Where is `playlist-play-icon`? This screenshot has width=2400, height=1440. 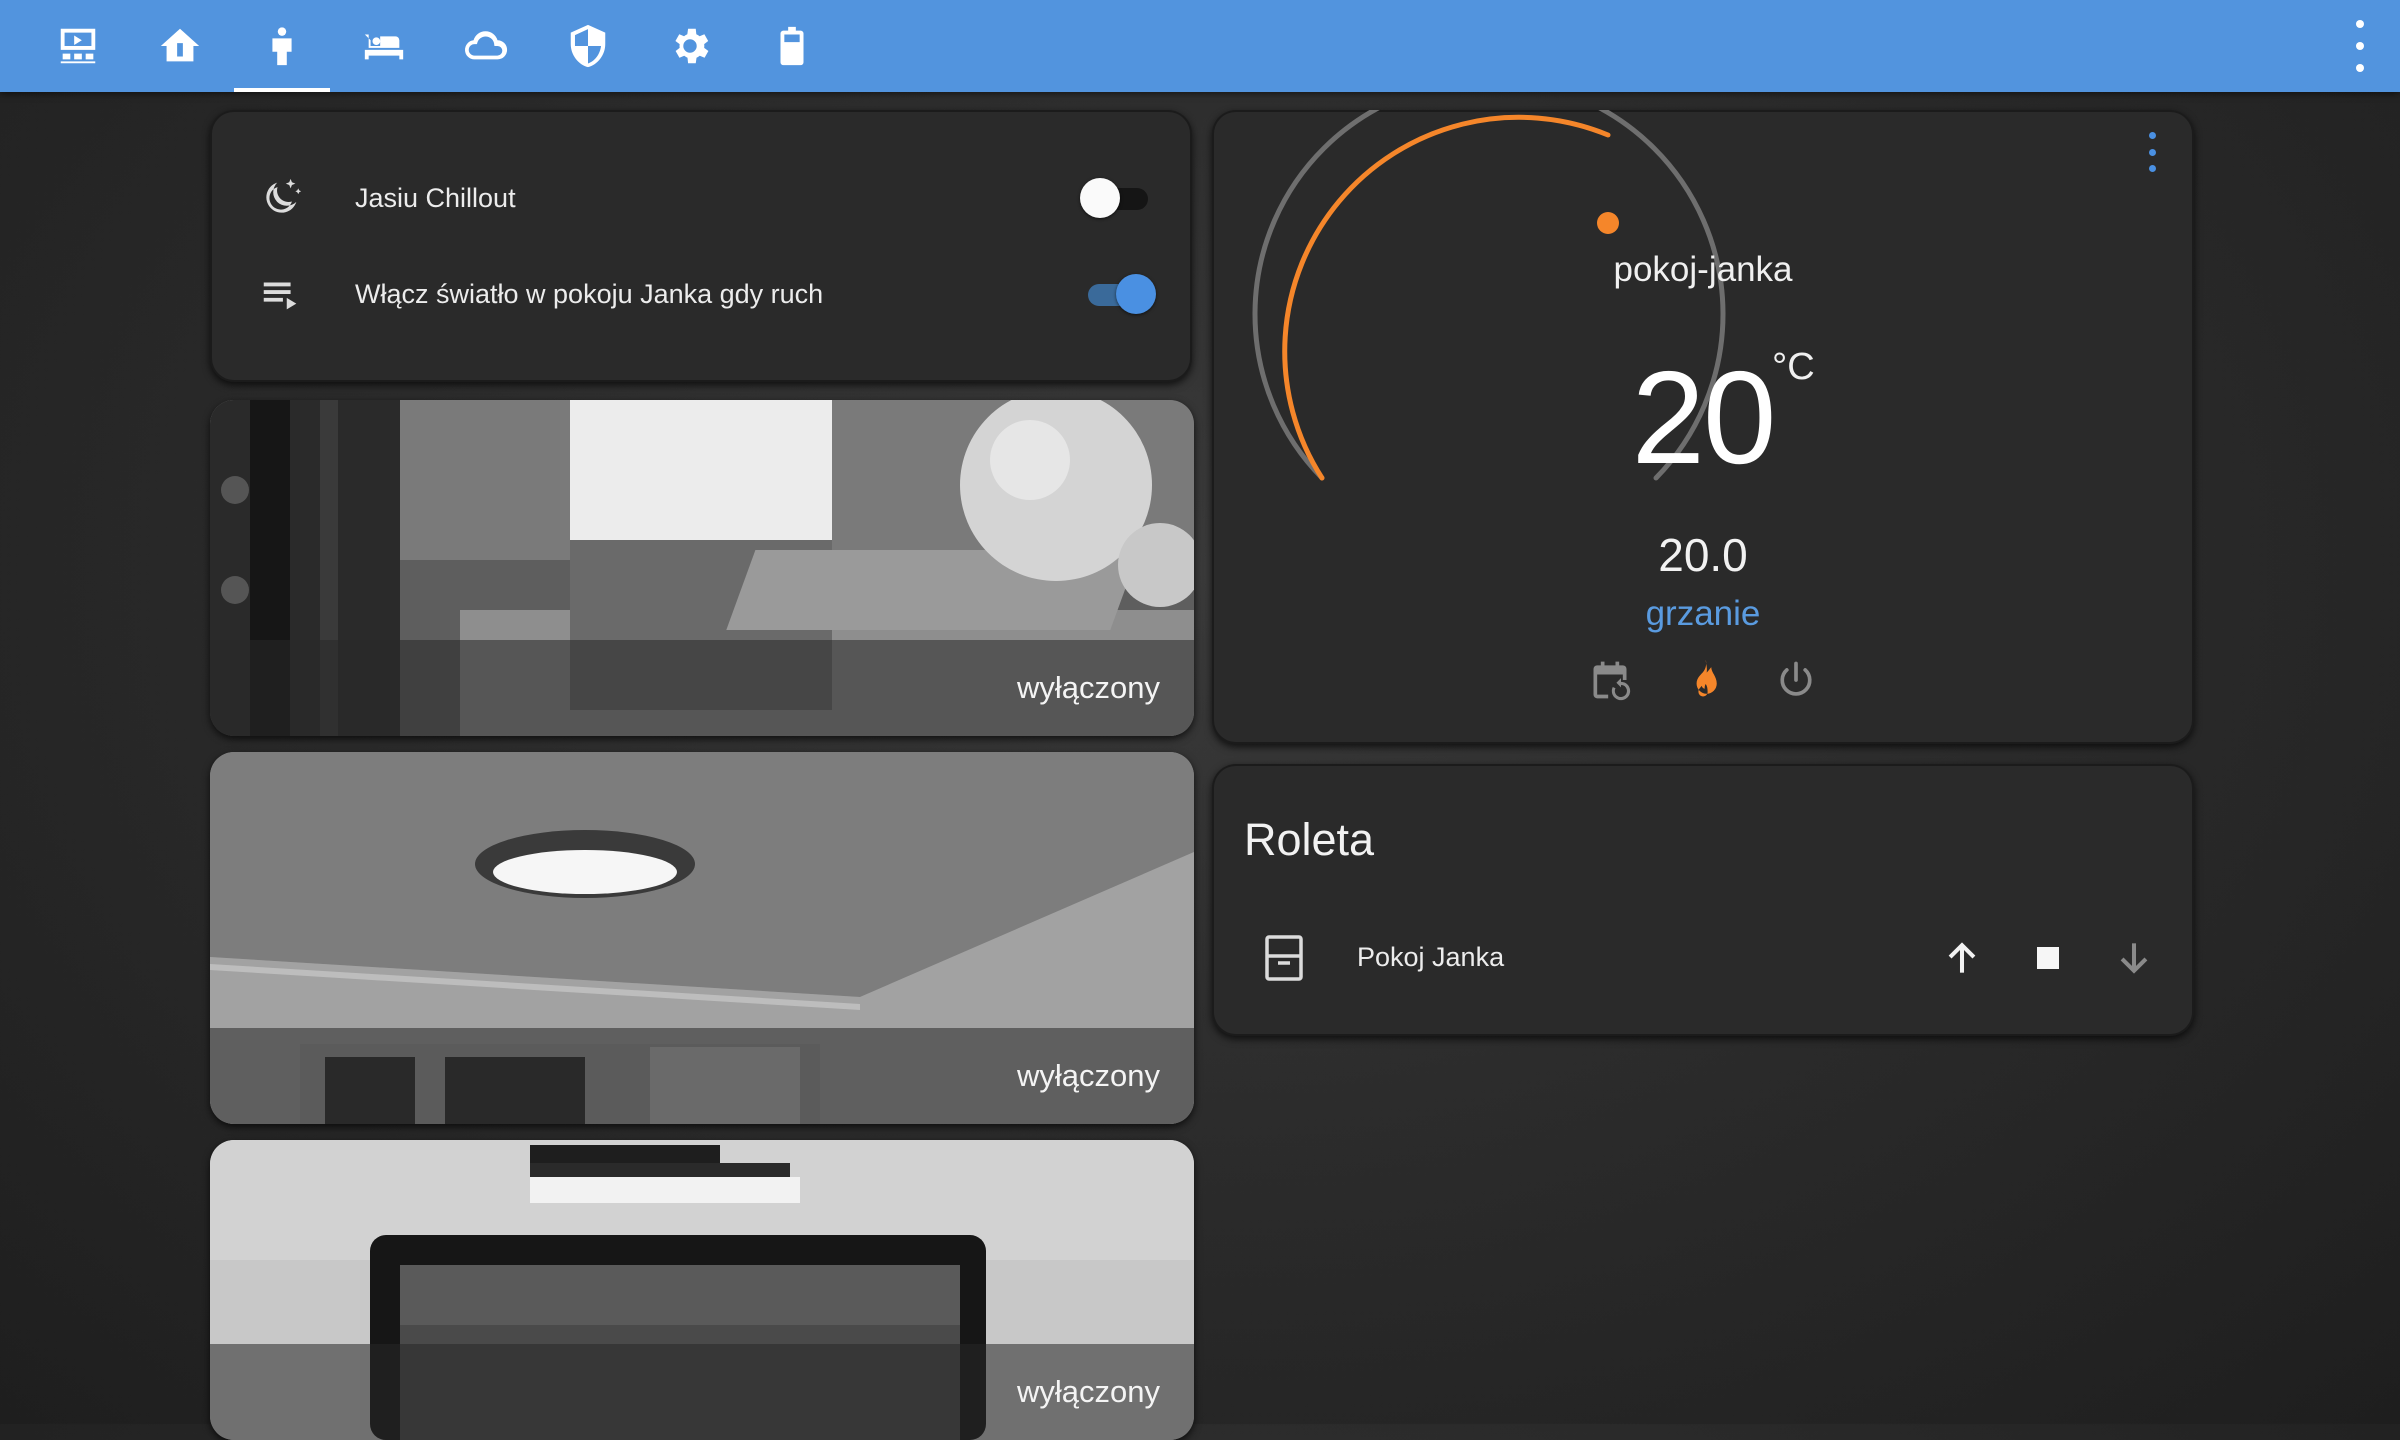 playlist-play-icon is located at coordinates (281, 294).